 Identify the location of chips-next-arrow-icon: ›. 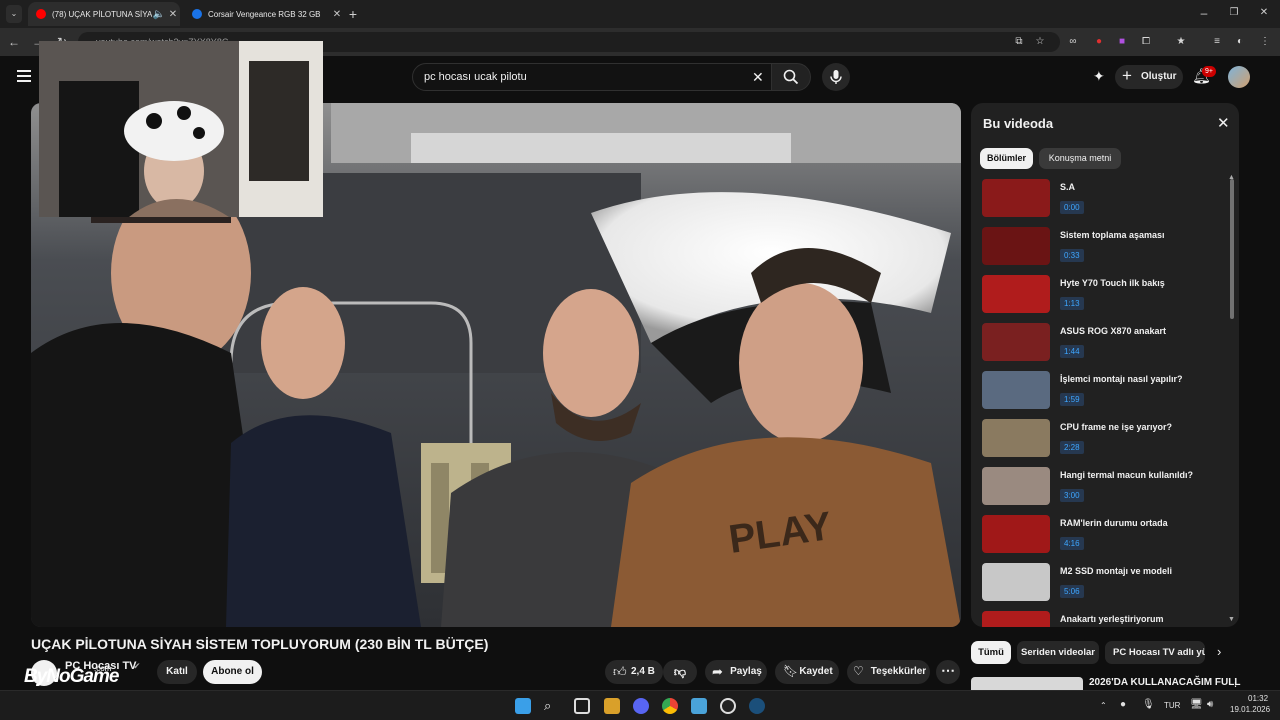
(1219, 651).